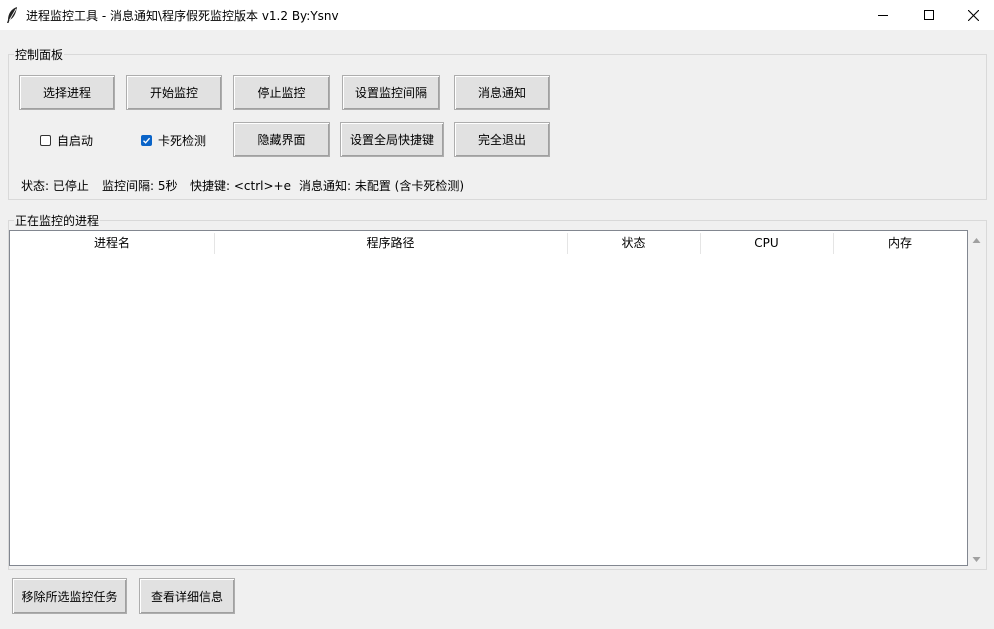  What do you see at coordinates (12, 15) in the screenshot?
I see `feather-icon` at bounding box center [12, 15].